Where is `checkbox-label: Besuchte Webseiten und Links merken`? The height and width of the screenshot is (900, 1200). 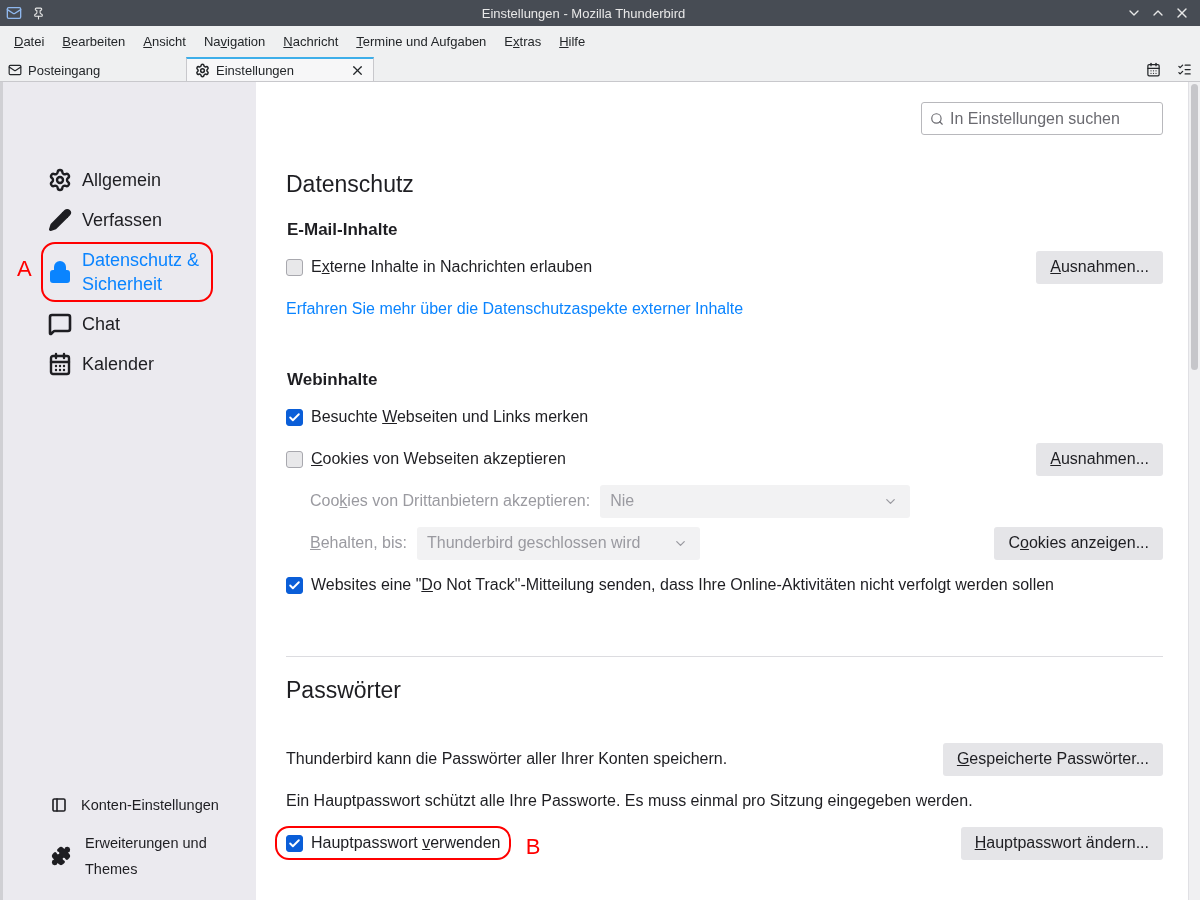 checkbox-label: Besuchte Webseiten und Links merken is located at coordinates (450, 417).